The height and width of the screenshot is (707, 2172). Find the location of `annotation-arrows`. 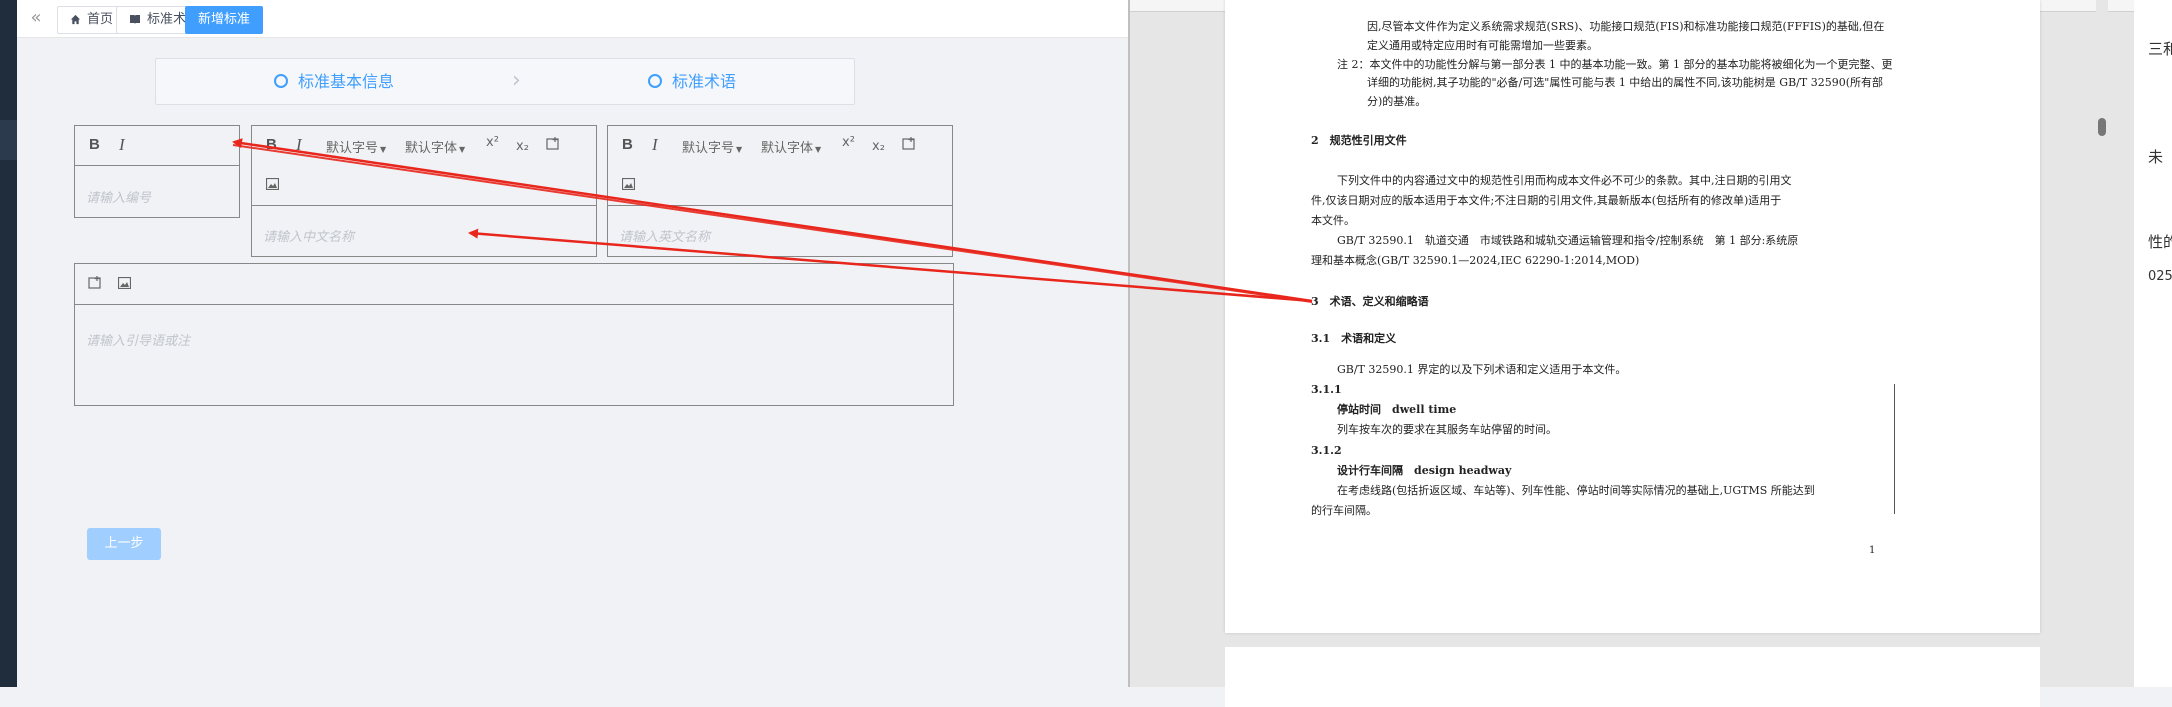

annotation-arrows is located at coordinates (772, 220).